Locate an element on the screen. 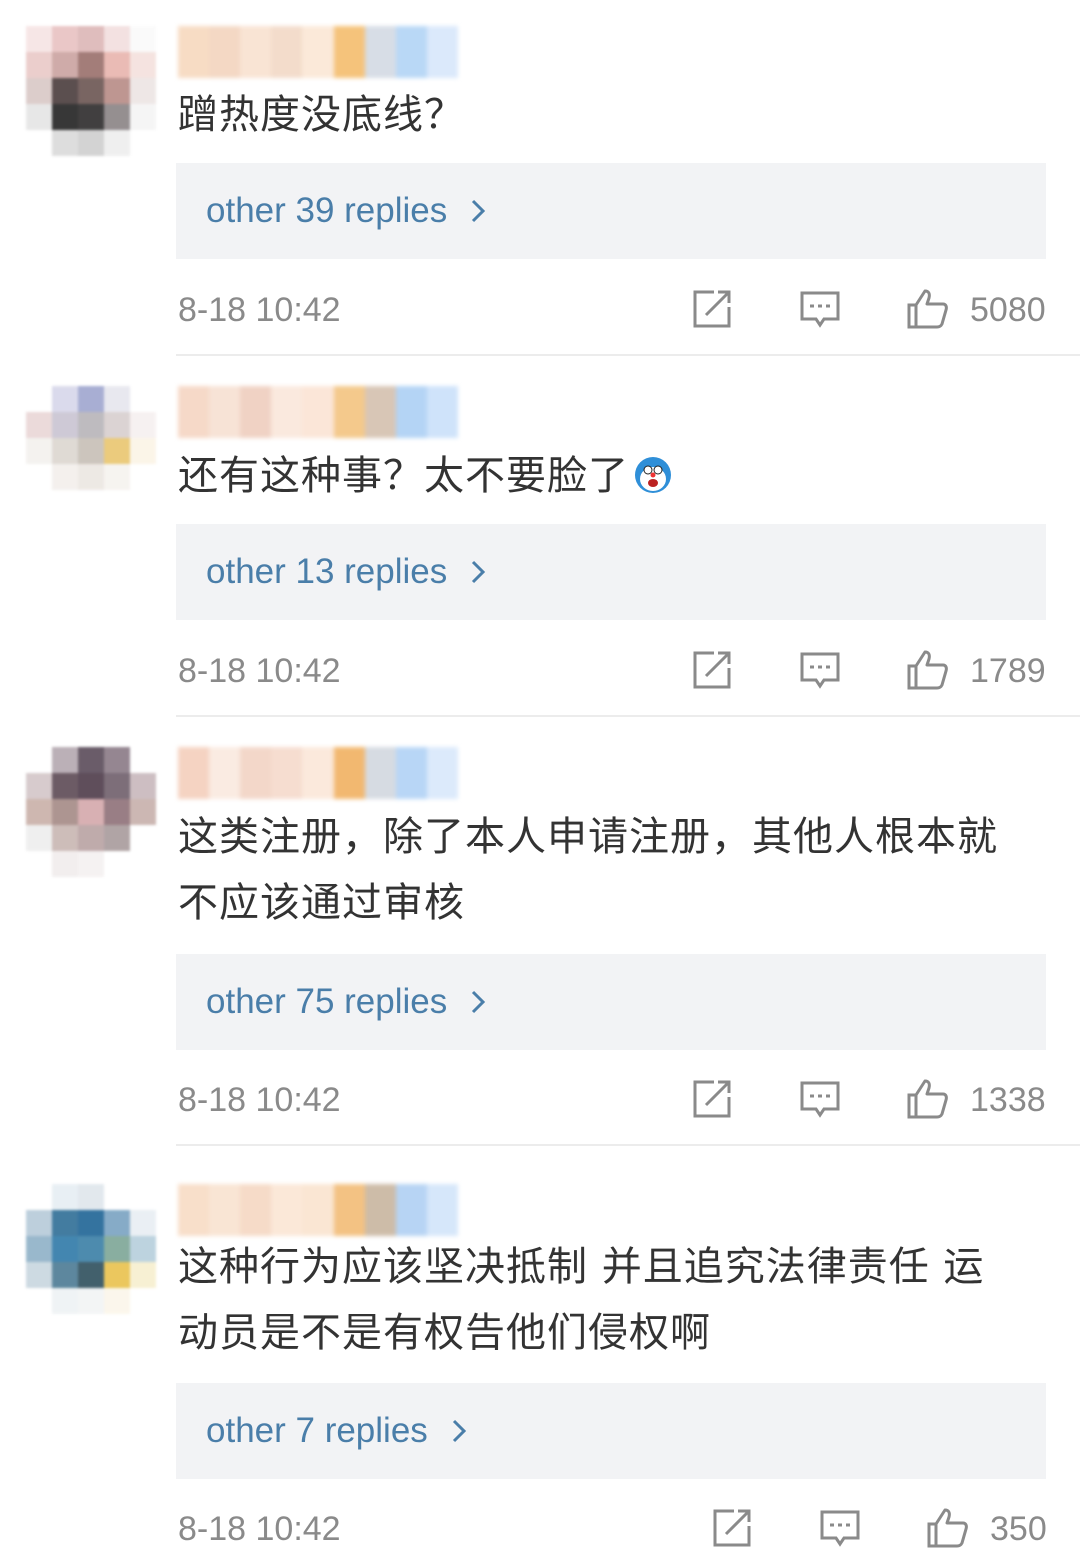 The width and height of the screenshot is (1080, 1562). more-replies-label: other 75 replies is located at coordinates (327, 1001).